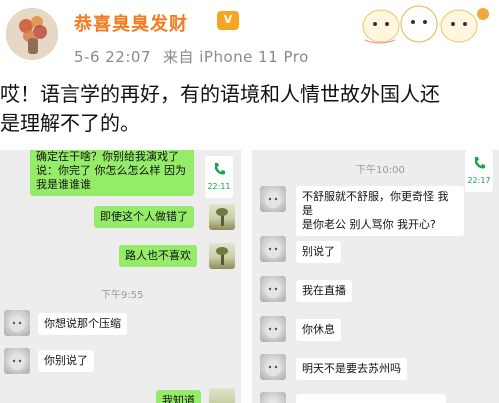 This screenshot has width=499, height=403. I want to click on chat-message-received: 别说了, so click(318, 252).